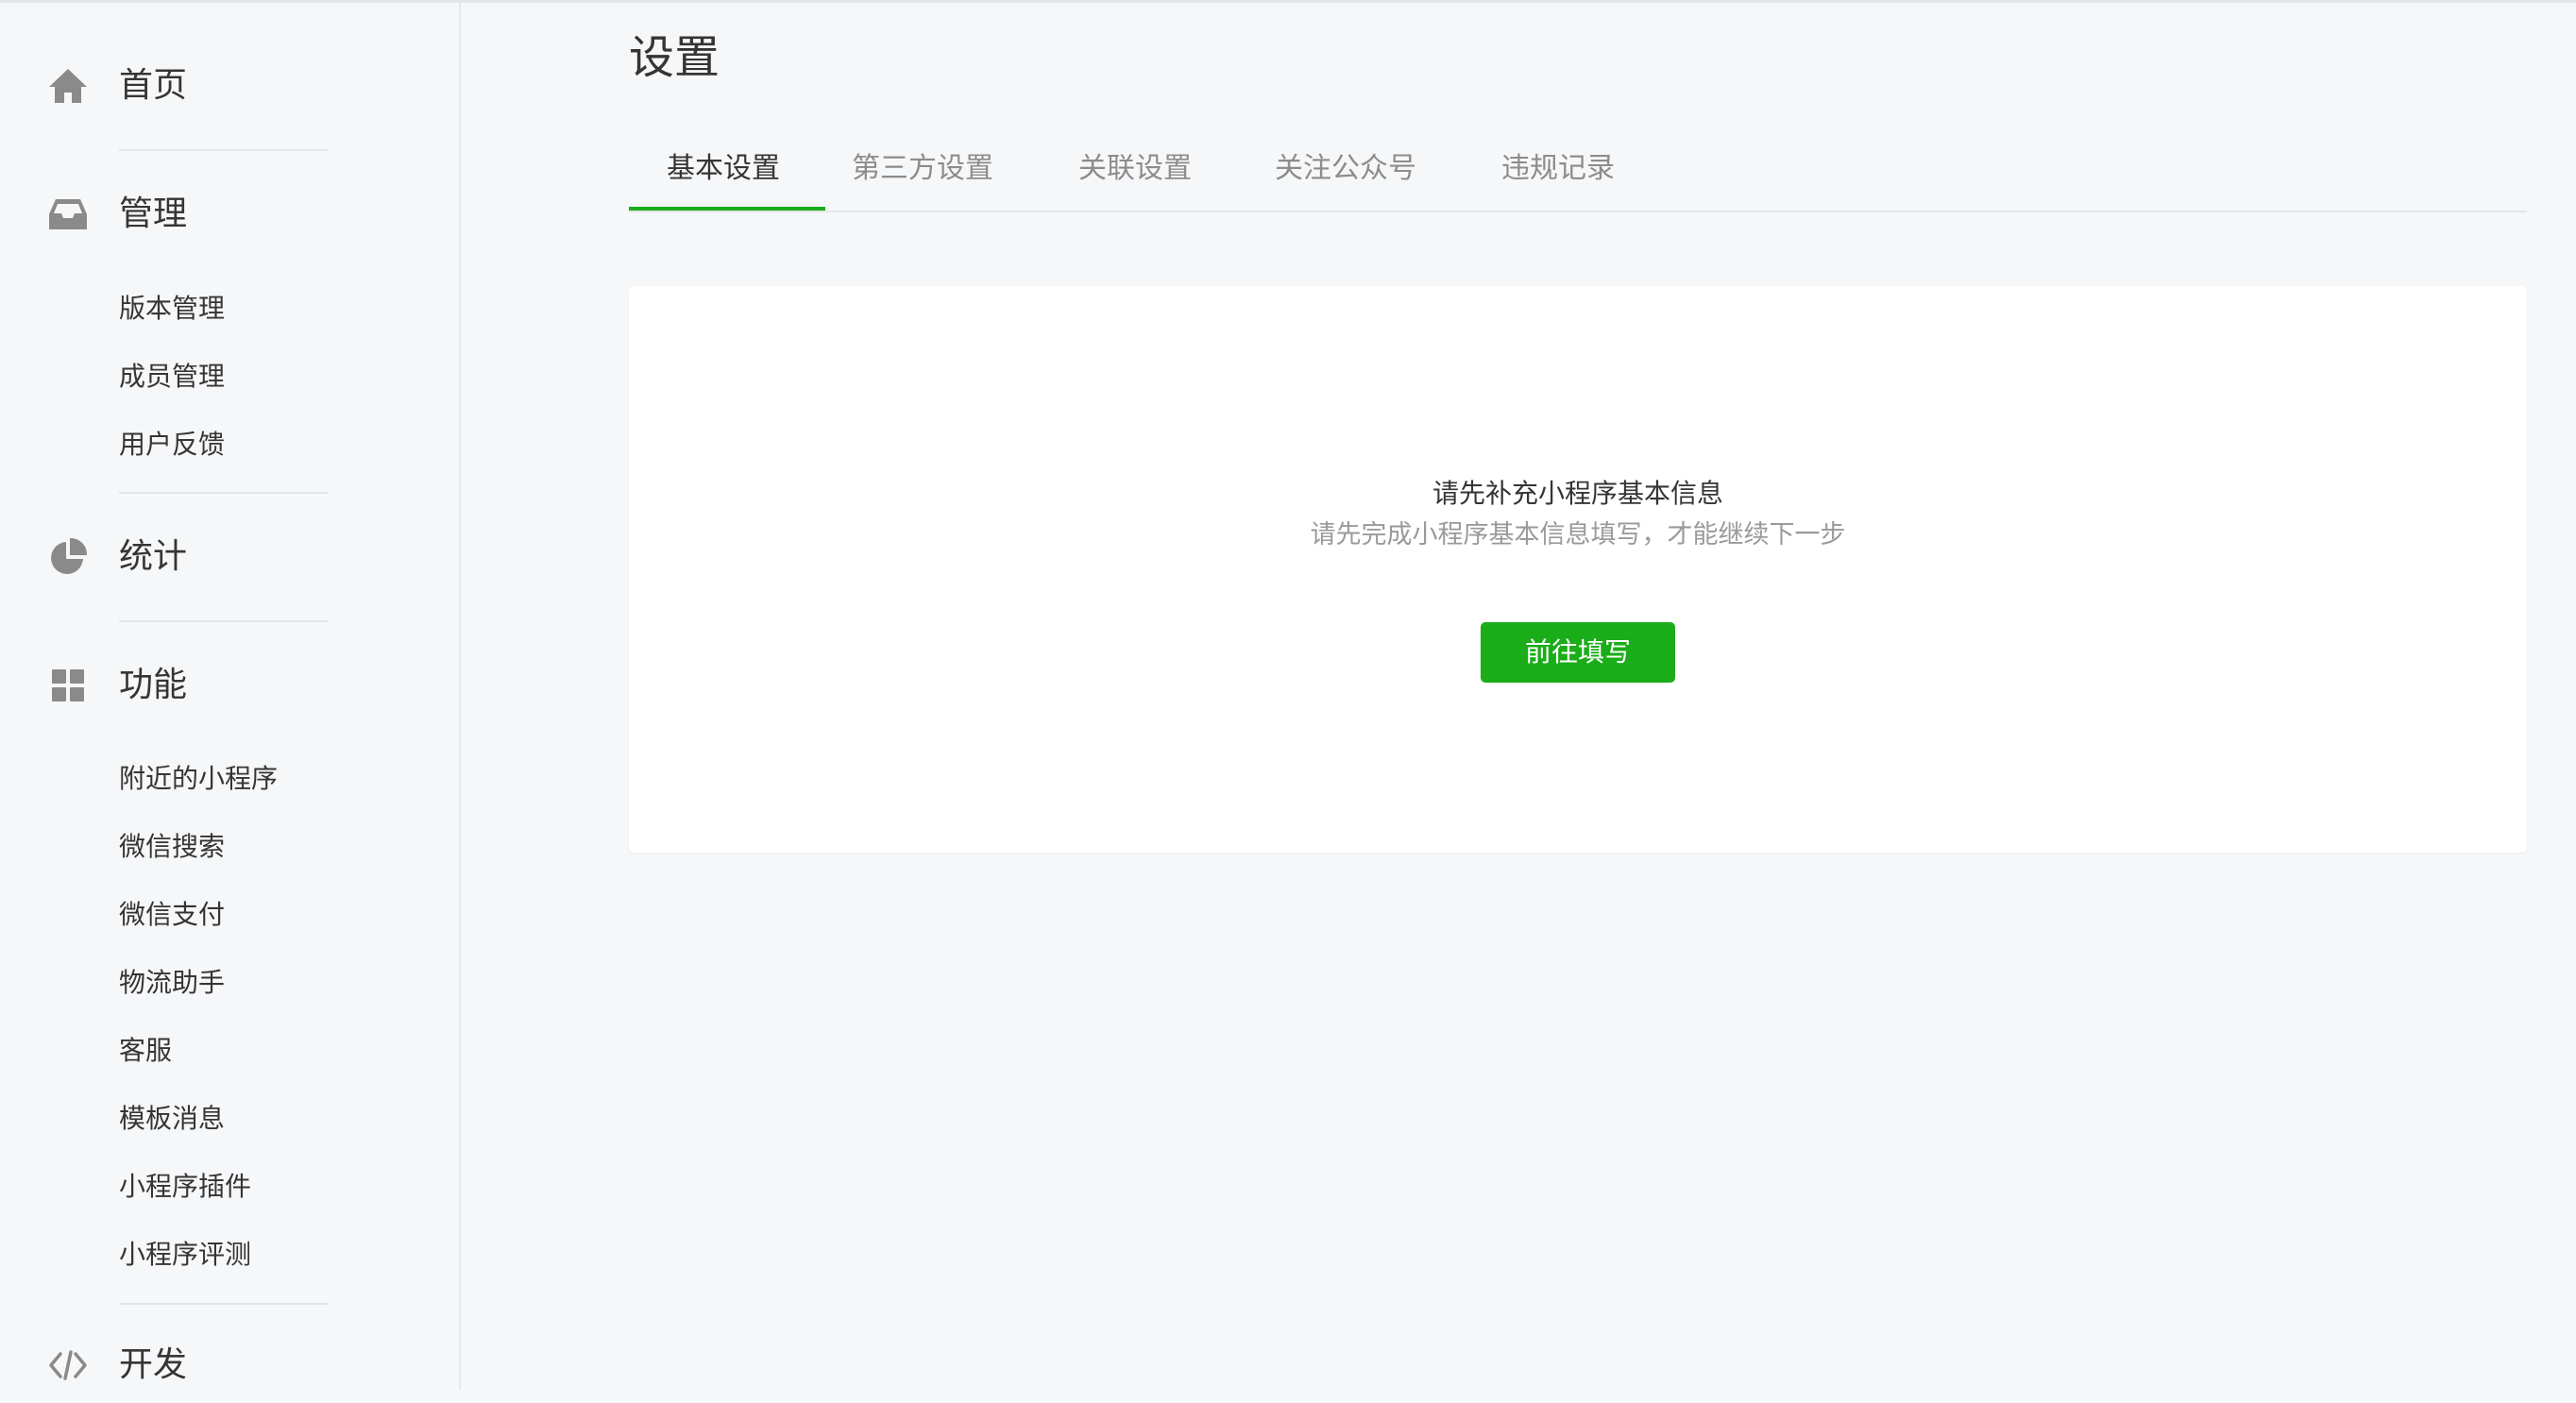 This screenshot has width=2576, height=1403. What do you see at coordinates (153, 556) in the screenshot?
I see `sidebar-item-stats-label: 统计` at bounding box center [153, 556].